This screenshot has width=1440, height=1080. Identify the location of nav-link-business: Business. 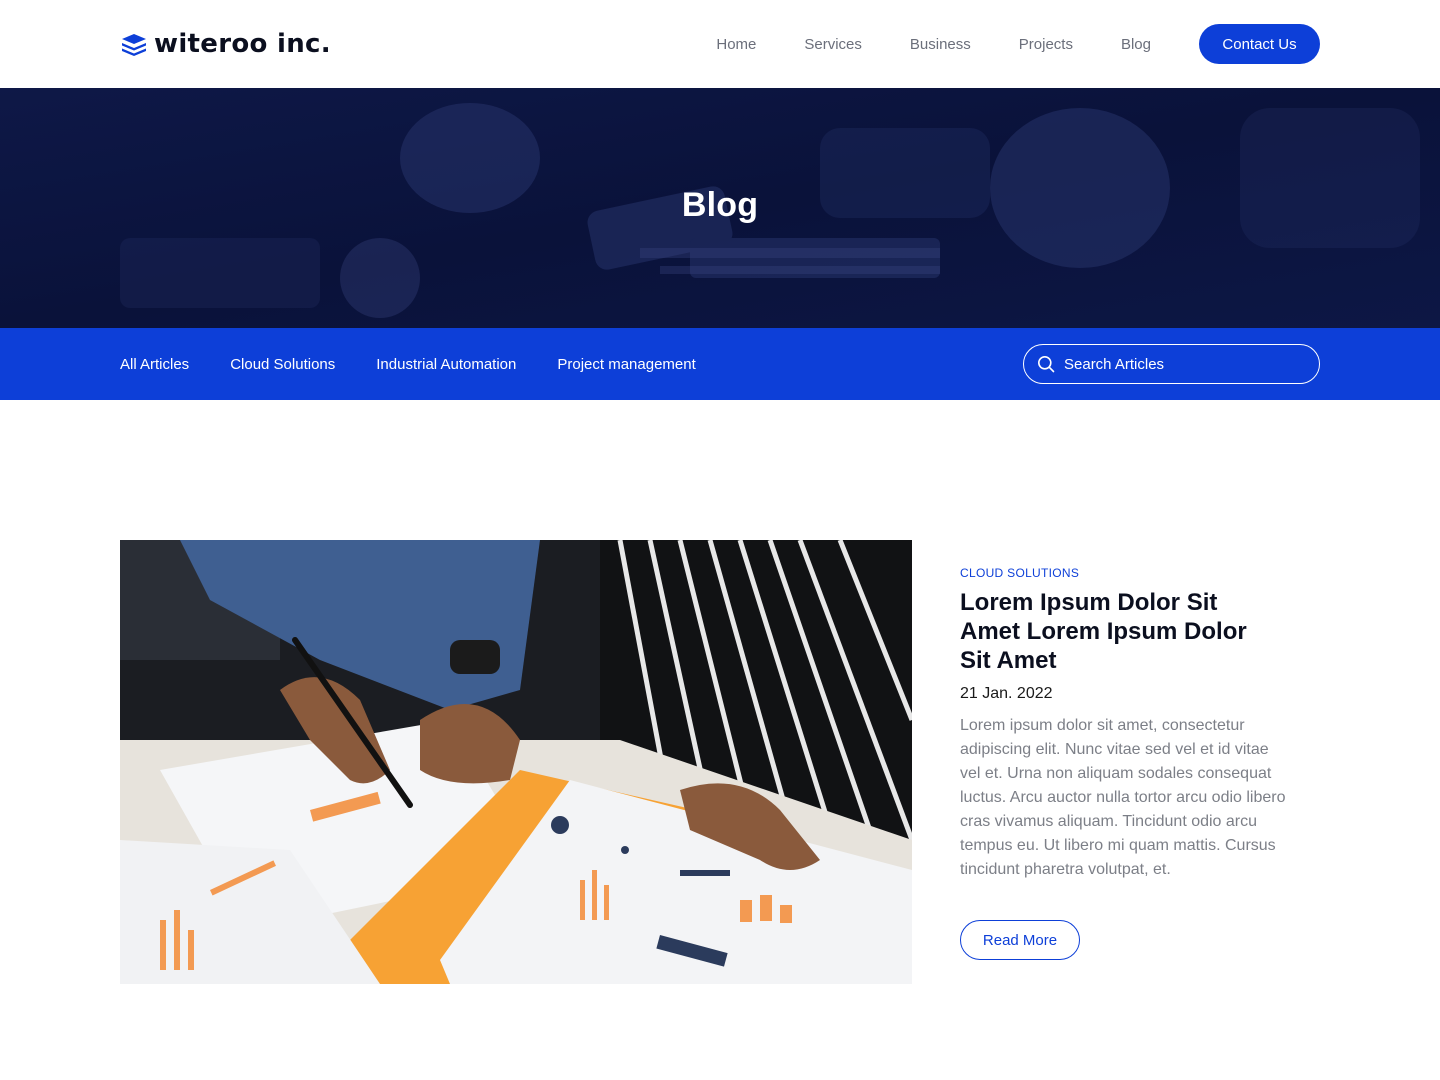
(940, 44).